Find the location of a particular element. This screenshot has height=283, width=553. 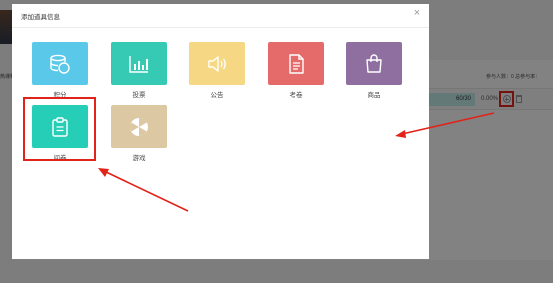

bar-chart-icon is located at coordinates (138, 64).